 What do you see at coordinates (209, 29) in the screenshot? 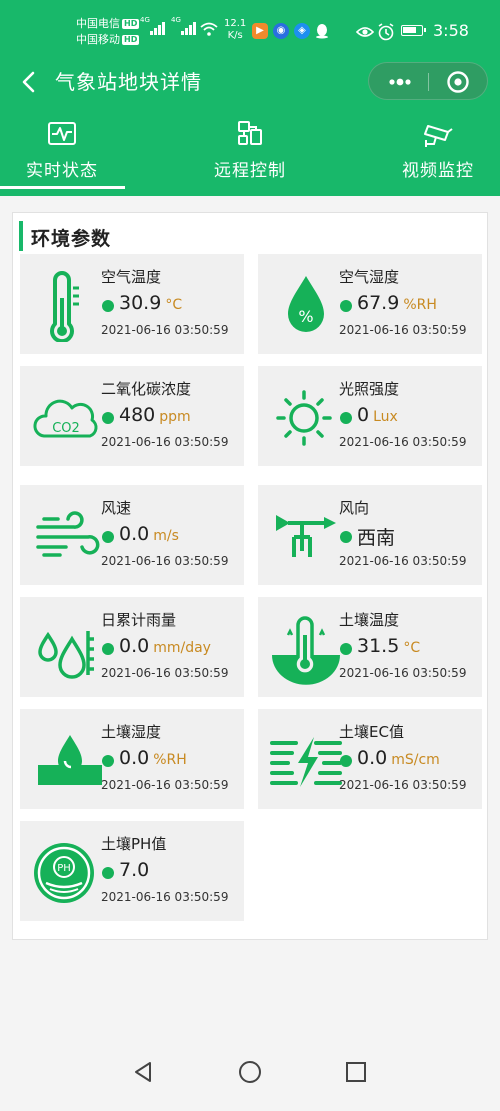
I see `wifi-icon` at bounding box center [209, 29].